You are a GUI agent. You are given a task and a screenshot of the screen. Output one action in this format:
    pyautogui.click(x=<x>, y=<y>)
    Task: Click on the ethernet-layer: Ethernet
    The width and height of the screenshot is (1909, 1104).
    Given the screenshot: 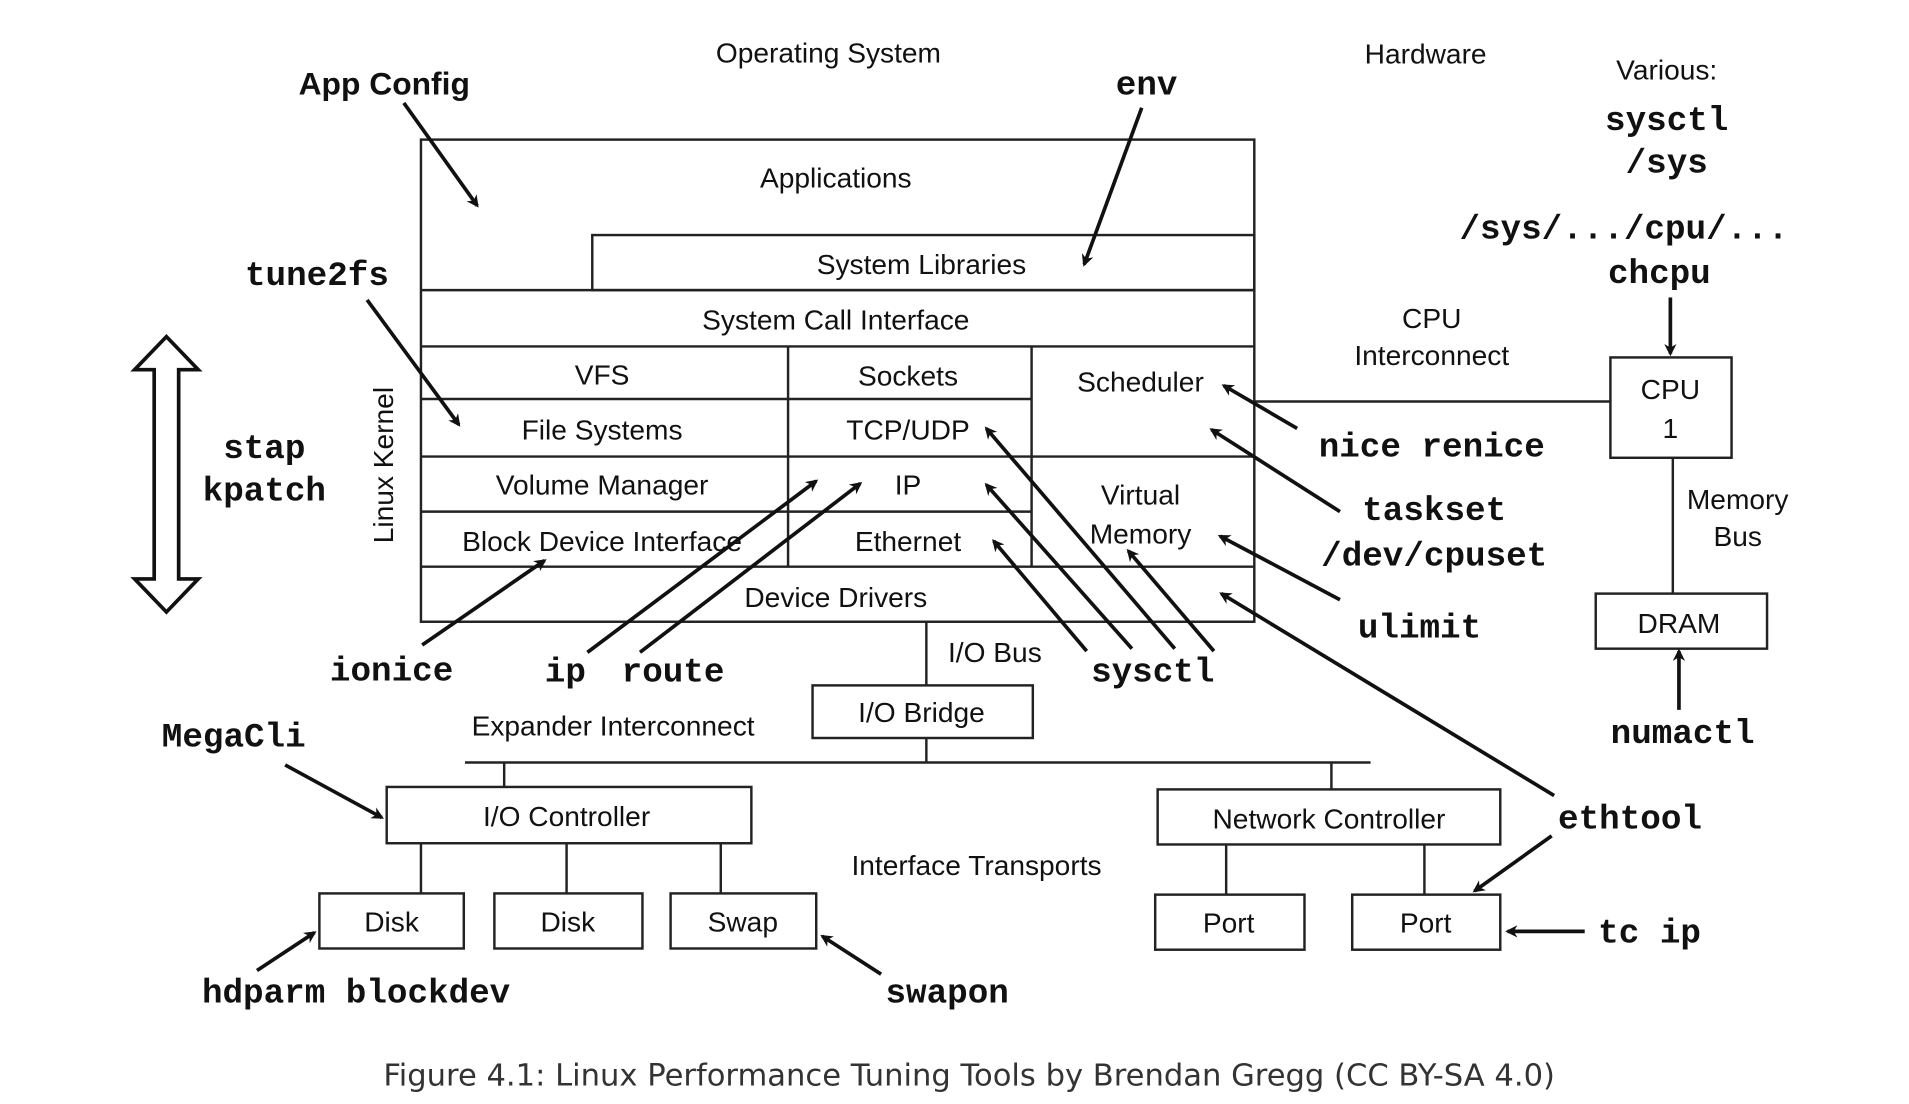 What is the action you would take?
    pyautogui.click(x=908, y=541)
    